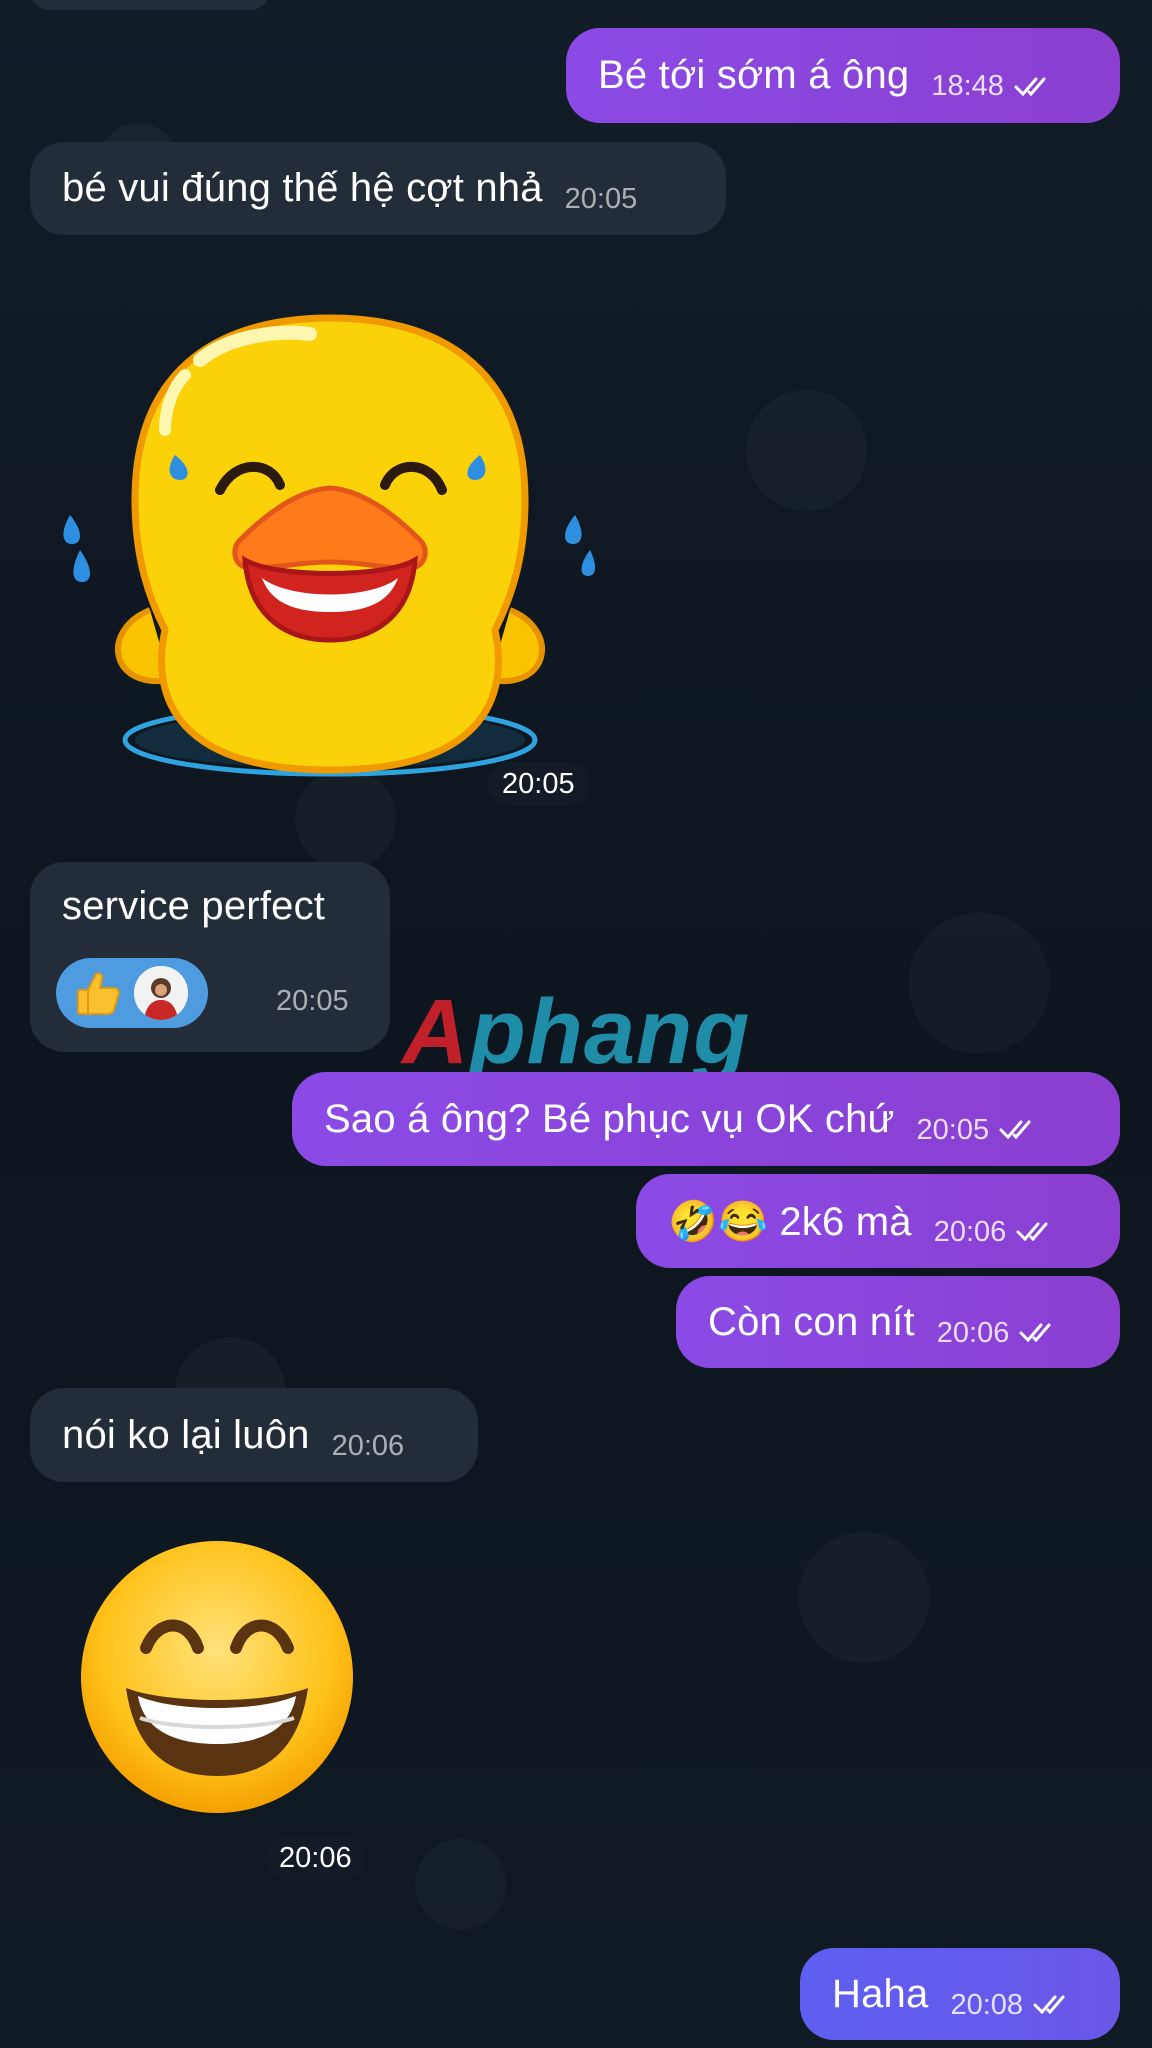 This screenshot has width=1152, height=2048. Describe the element at coordinates (217, 1677) in the screenshot. I see `grinning-emoji-sticker` at that location.